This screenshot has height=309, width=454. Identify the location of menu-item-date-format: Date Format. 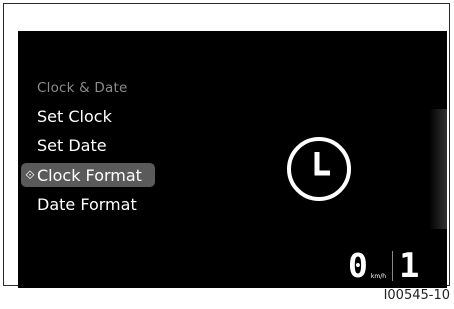
(87, 204).